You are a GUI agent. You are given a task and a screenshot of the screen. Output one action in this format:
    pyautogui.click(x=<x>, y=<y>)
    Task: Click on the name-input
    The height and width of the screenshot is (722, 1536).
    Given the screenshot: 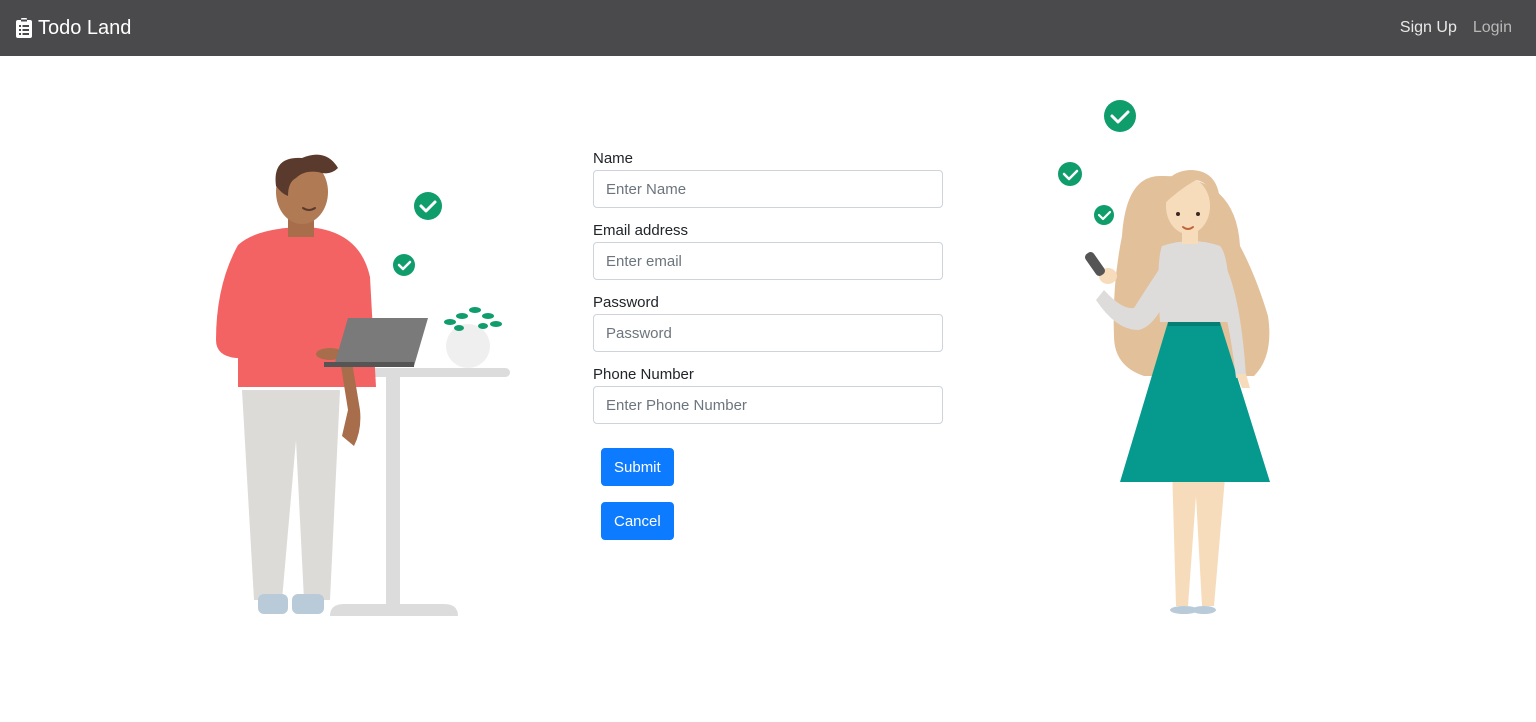 What is the action you would take?
    pyautogui.click(x=768, y=189)
    